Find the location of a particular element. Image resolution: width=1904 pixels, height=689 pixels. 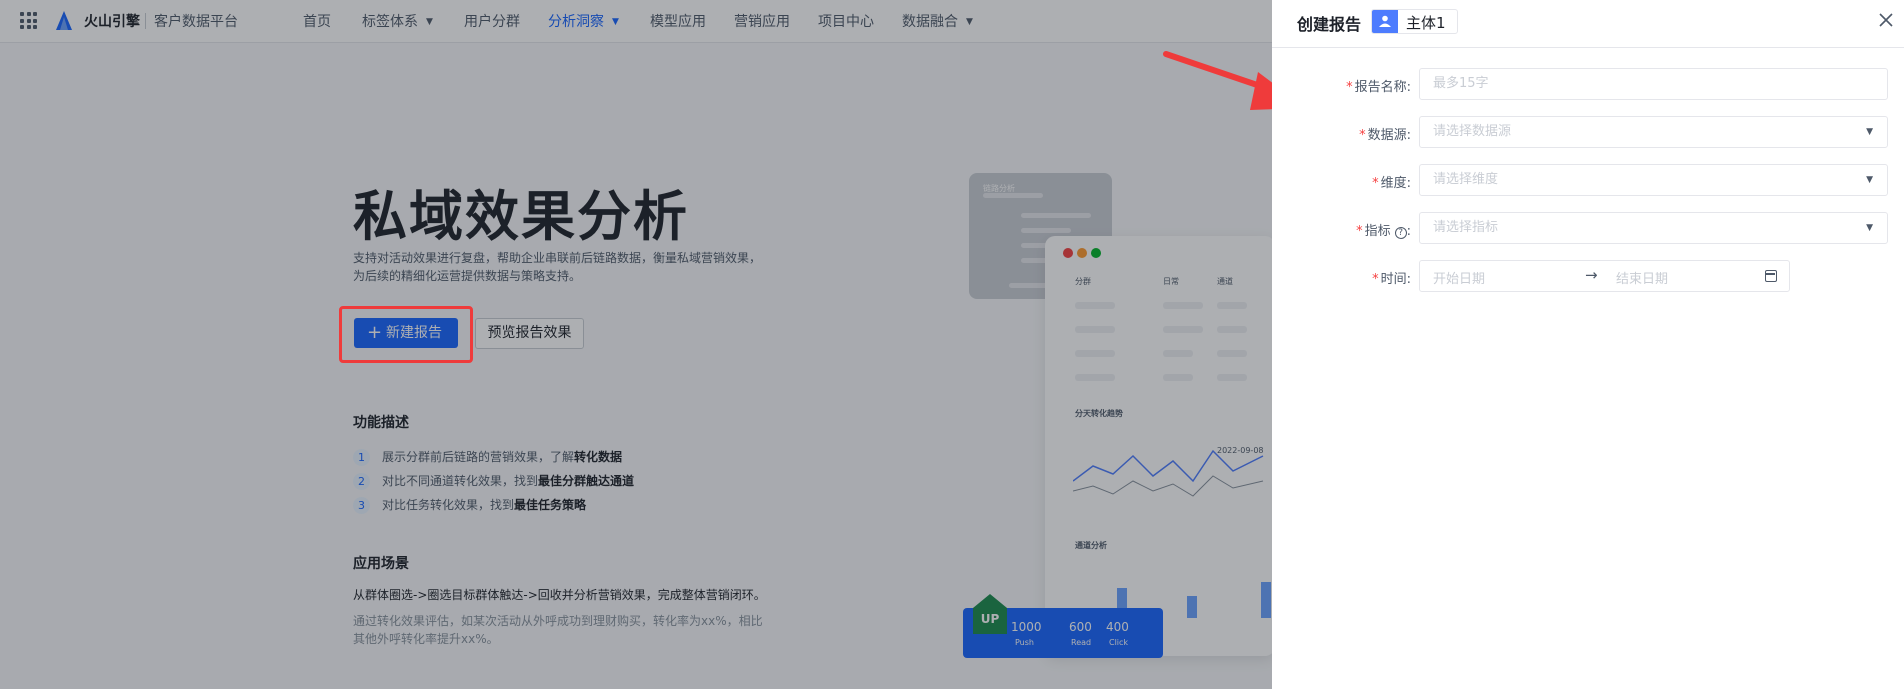

drawer-title: 创建报告 is located at coordinates (1329, 24).